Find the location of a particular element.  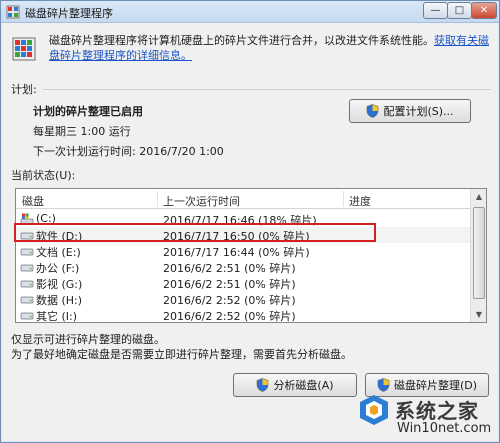

window-title: 磁盘碎片整理程序 is located at coordinates (69, 13).